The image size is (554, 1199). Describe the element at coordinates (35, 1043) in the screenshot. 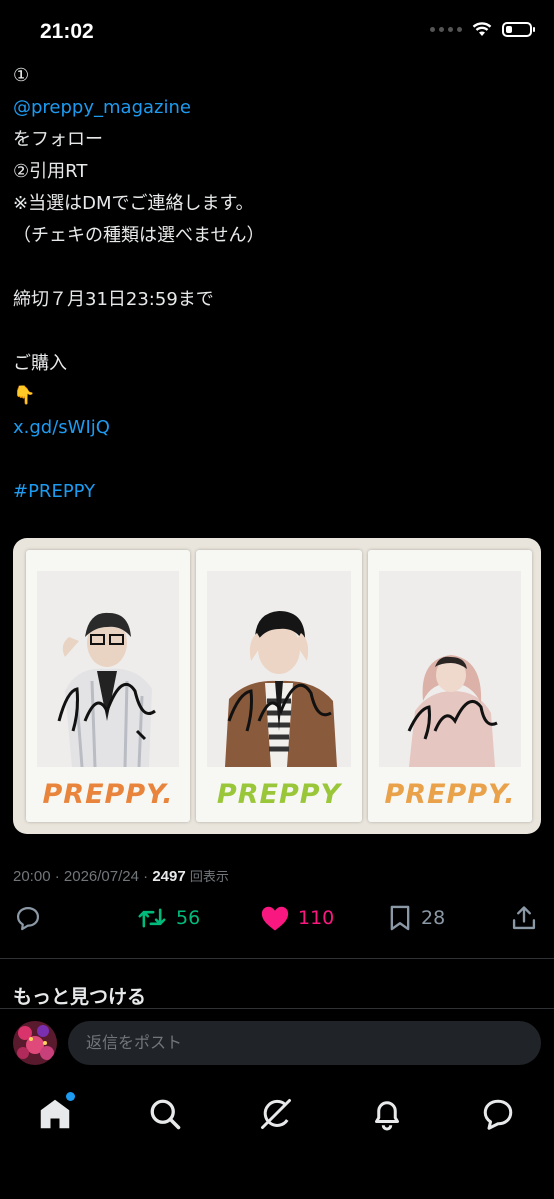

I see `avatar` at that location.